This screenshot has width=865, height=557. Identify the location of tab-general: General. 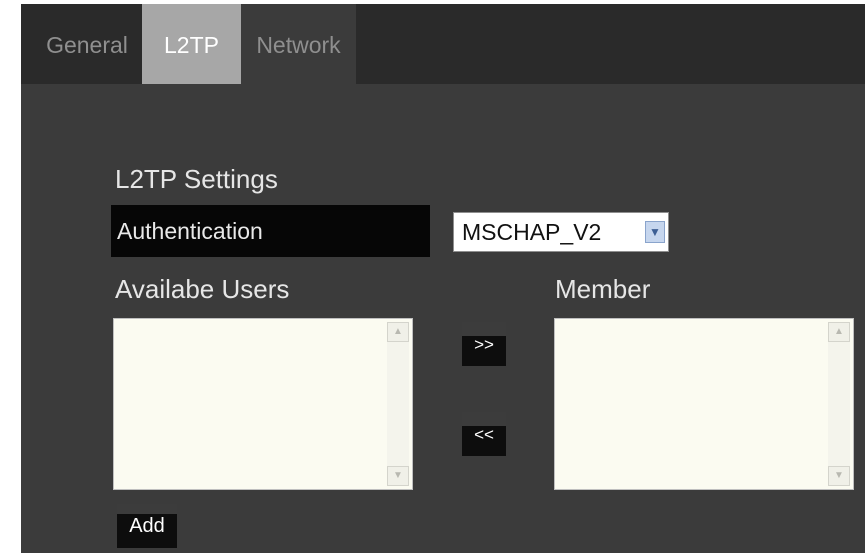
(87, 44).